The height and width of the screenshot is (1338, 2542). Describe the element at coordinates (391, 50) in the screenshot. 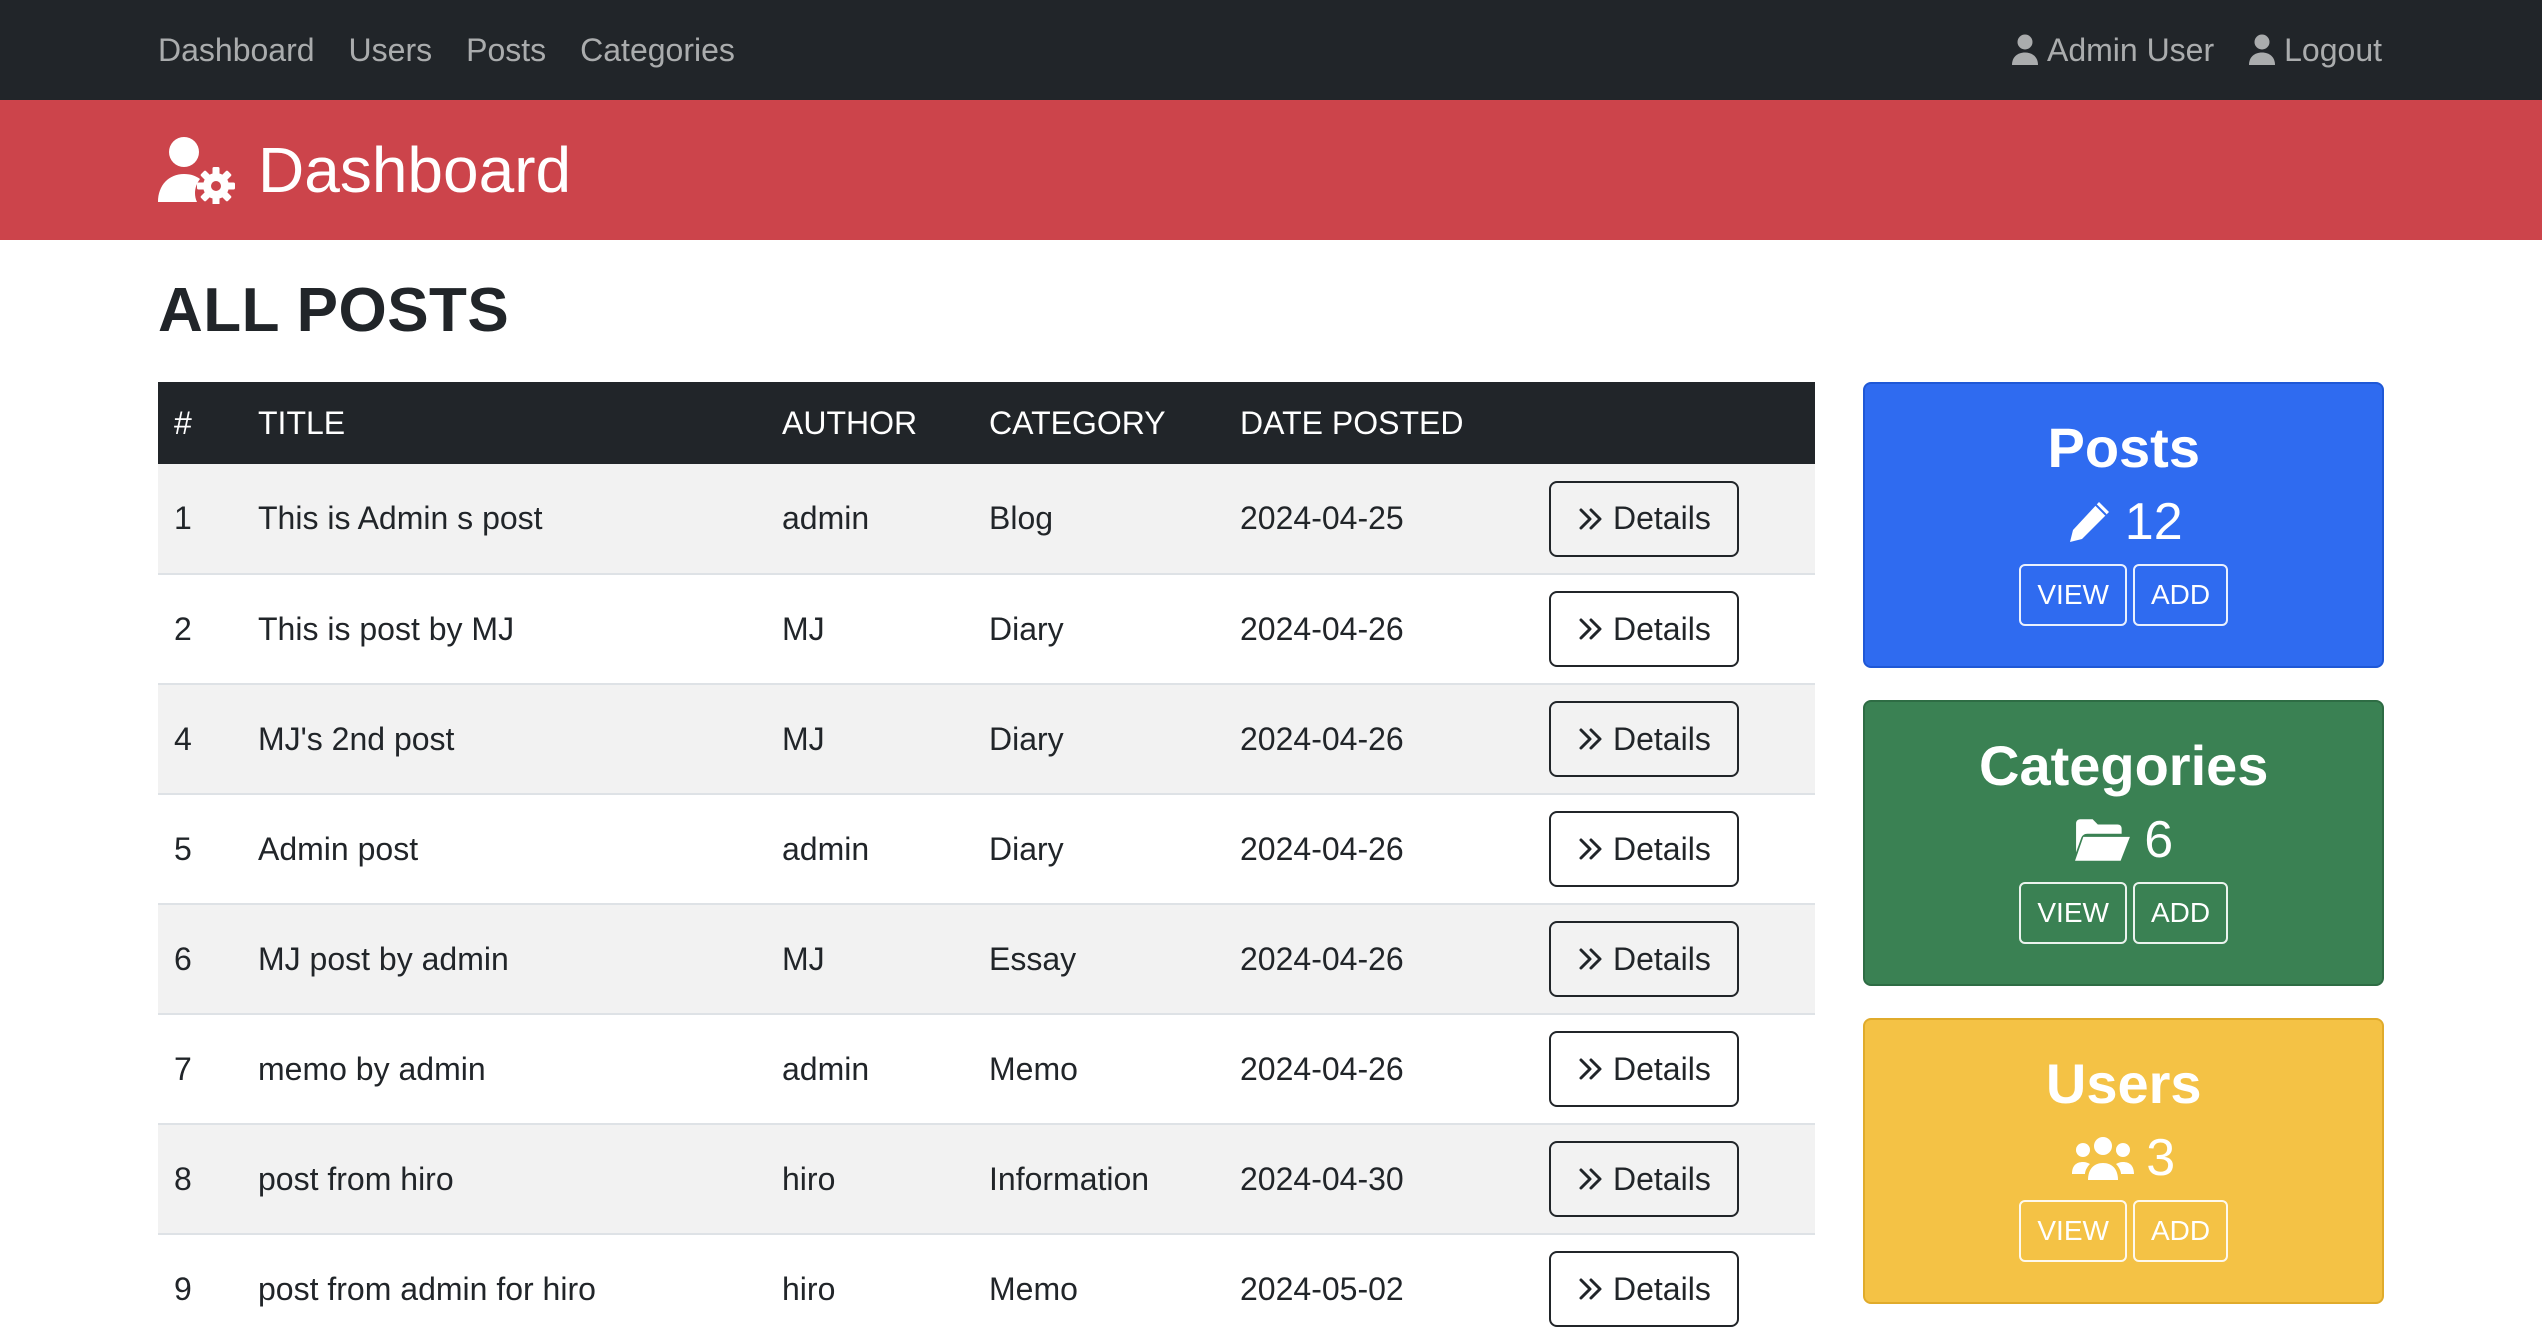

I see `nav-users-link: Users` at that location.